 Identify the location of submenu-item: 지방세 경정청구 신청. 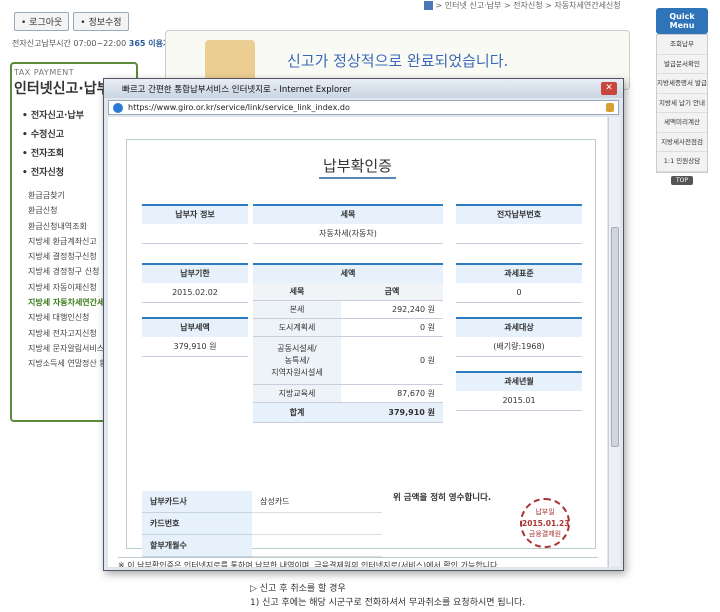
(68, 273).